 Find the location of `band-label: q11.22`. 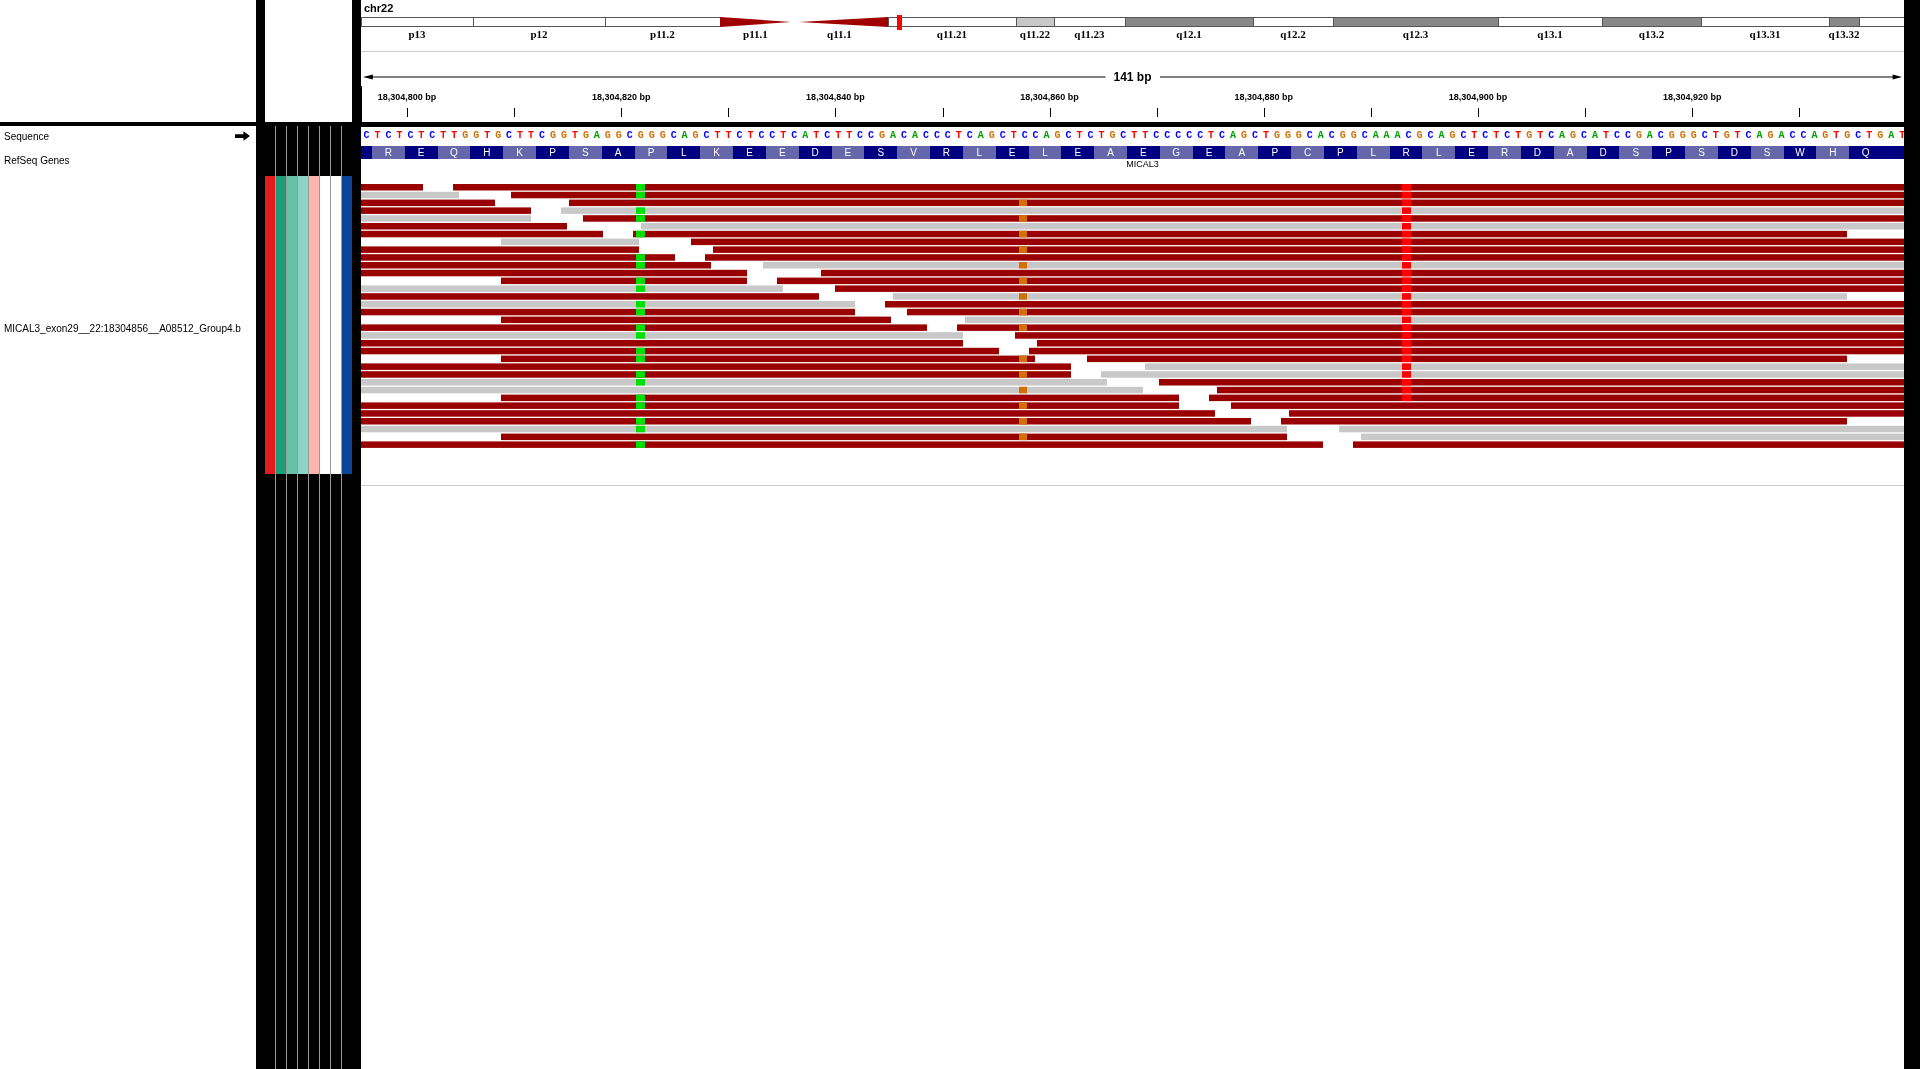

band-label: q11.22 is located at coordinates (1035, 34).